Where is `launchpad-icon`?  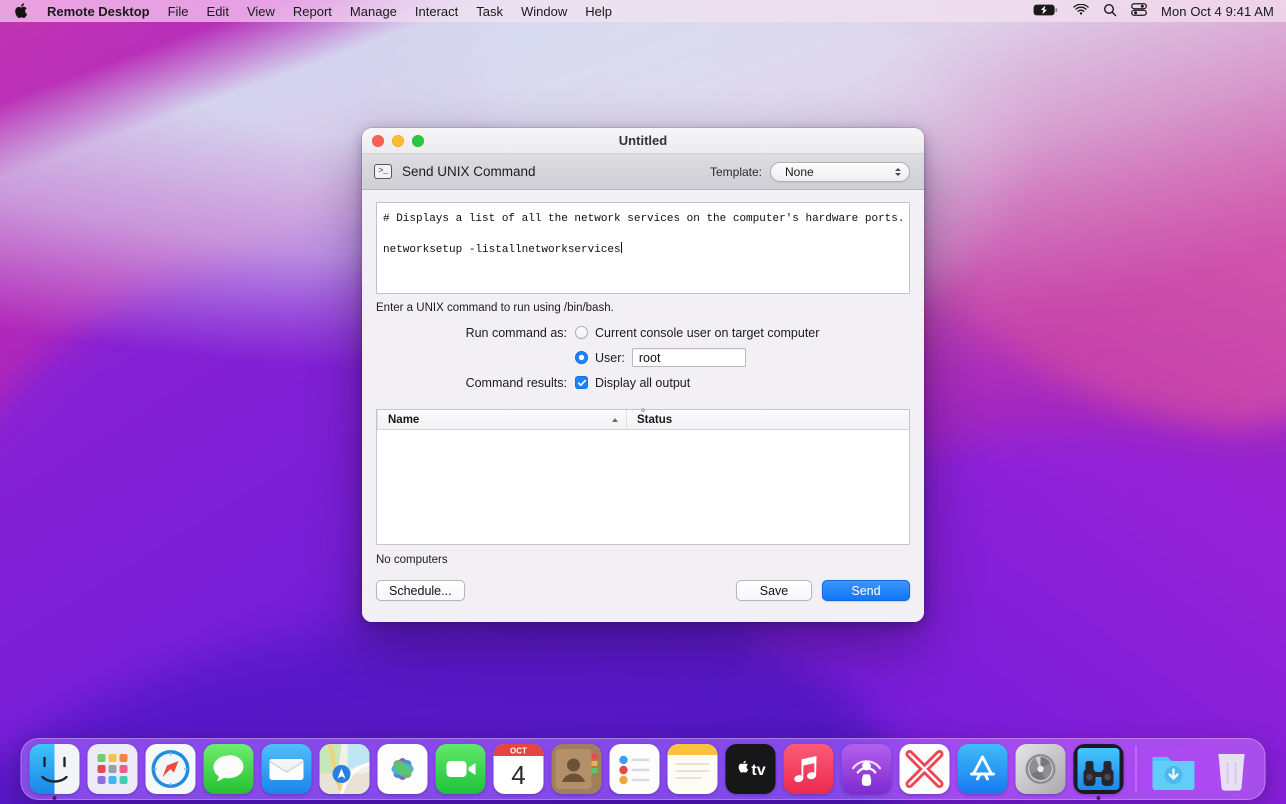
launchpad-icon is located at coordinates (112, 769).